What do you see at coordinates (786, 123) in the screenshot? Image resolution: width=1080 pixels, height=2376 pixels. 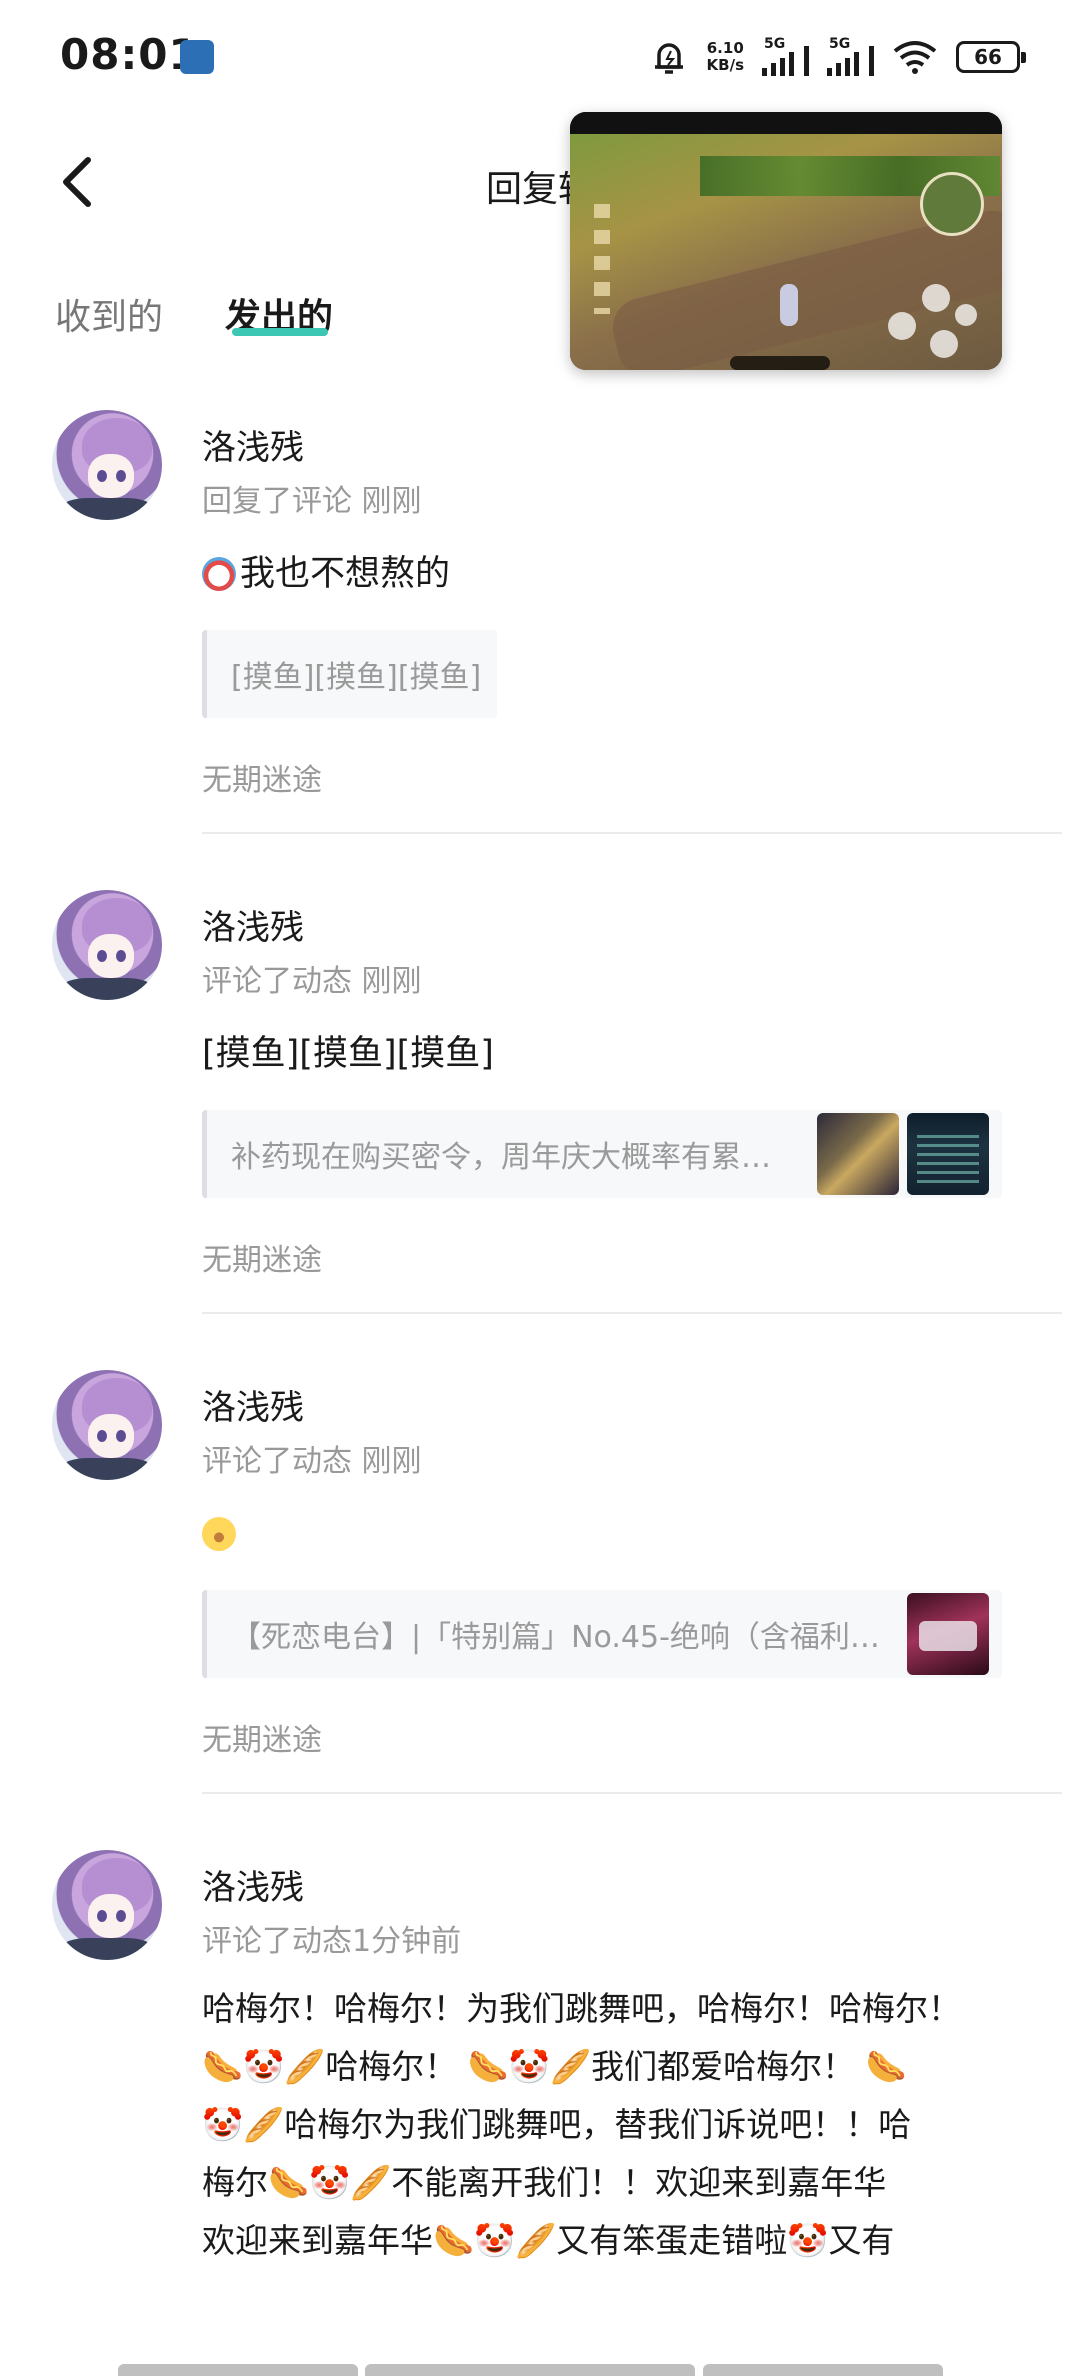 I see `floating-window-bar` at bounding box center [786, 123].